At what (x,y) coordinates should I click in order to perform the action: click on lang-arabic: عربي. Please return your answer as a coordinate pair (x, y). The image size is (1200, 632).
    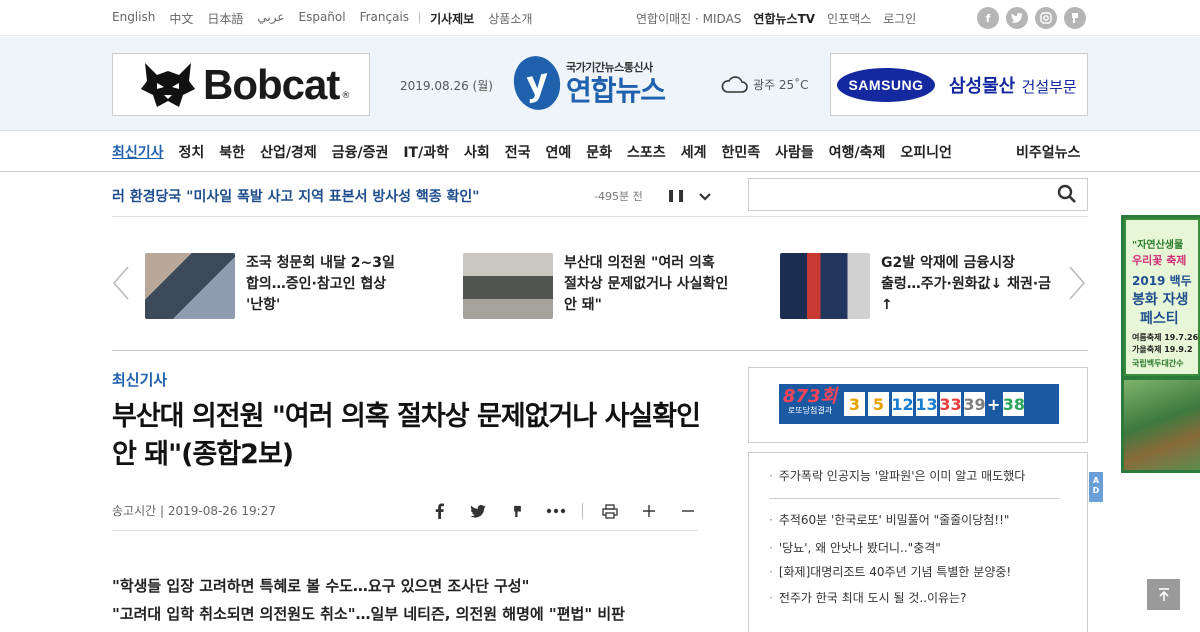
    Looking at the image, I should click on (270, 18).